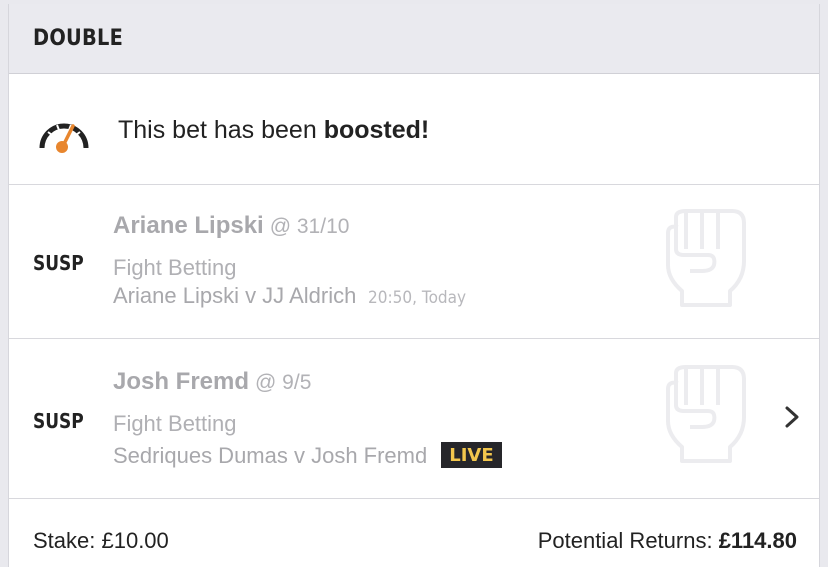  Describe the element at coordinates (414, 533) in the screenshot. I see `bet-footer: Stake: £10.00 Potential Returns: £114.80` at that location.